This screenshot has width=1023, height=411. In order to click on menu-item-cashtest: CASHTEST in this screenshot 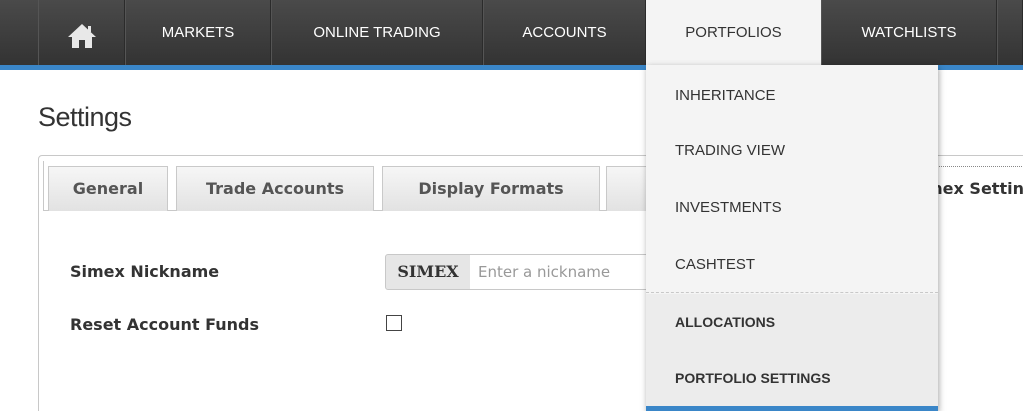, I will do `click(792, 265)`.